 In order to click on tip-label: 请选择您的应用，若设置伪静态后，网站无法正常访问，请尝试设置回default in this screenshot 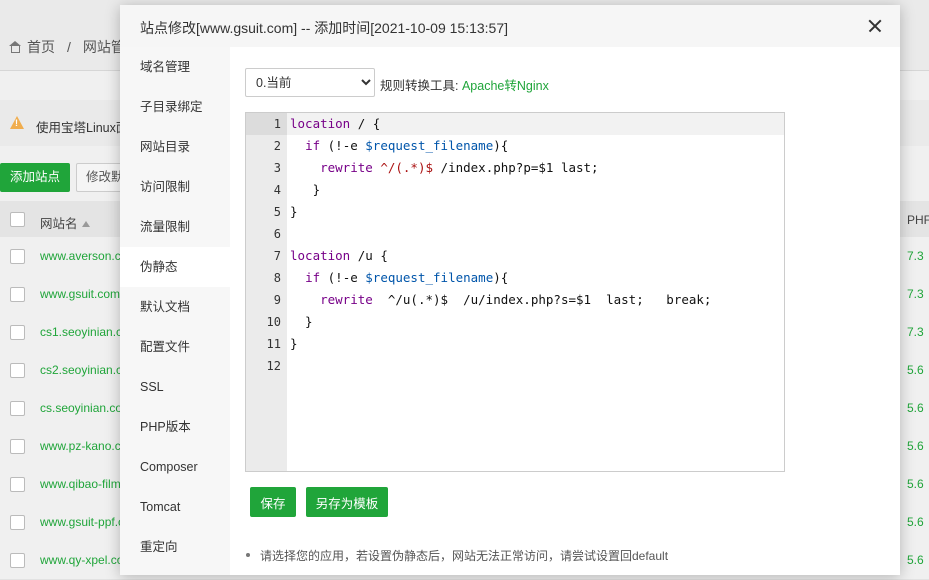, I will do `click(464, 556)`.